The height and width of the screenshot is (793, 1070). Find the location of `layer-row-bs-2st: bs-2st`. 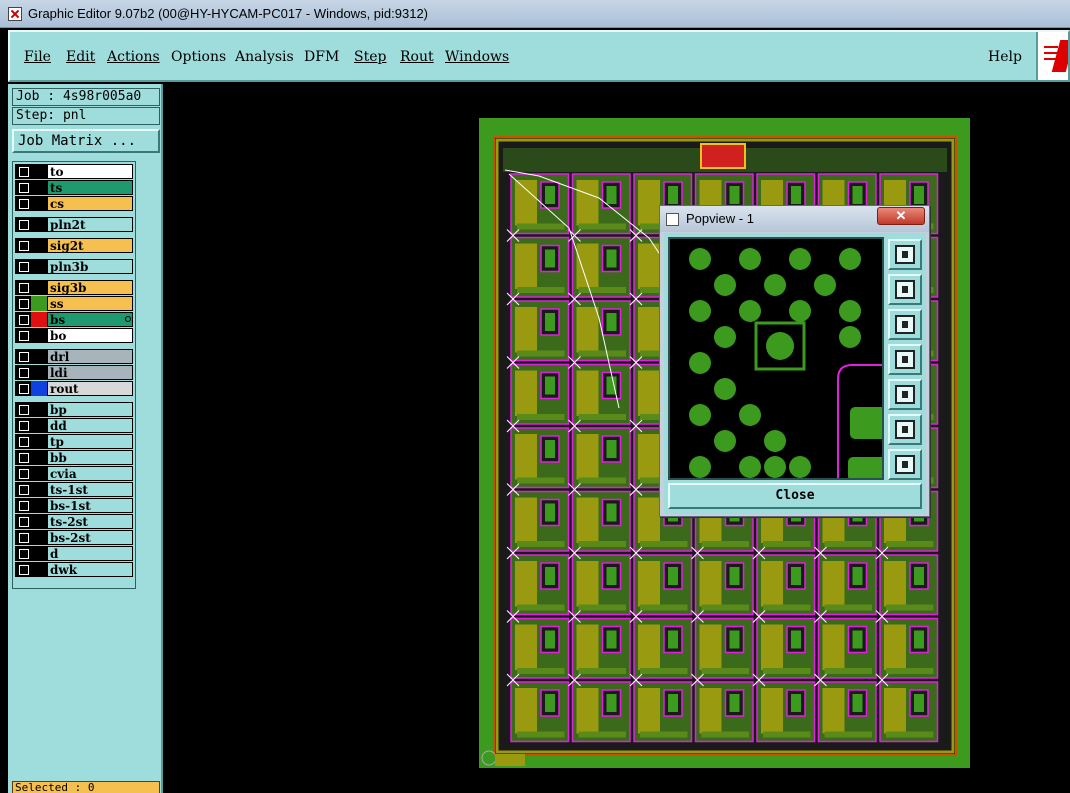

layer-row-bs-2st: bs-2st is located at coordinates (74, 537).